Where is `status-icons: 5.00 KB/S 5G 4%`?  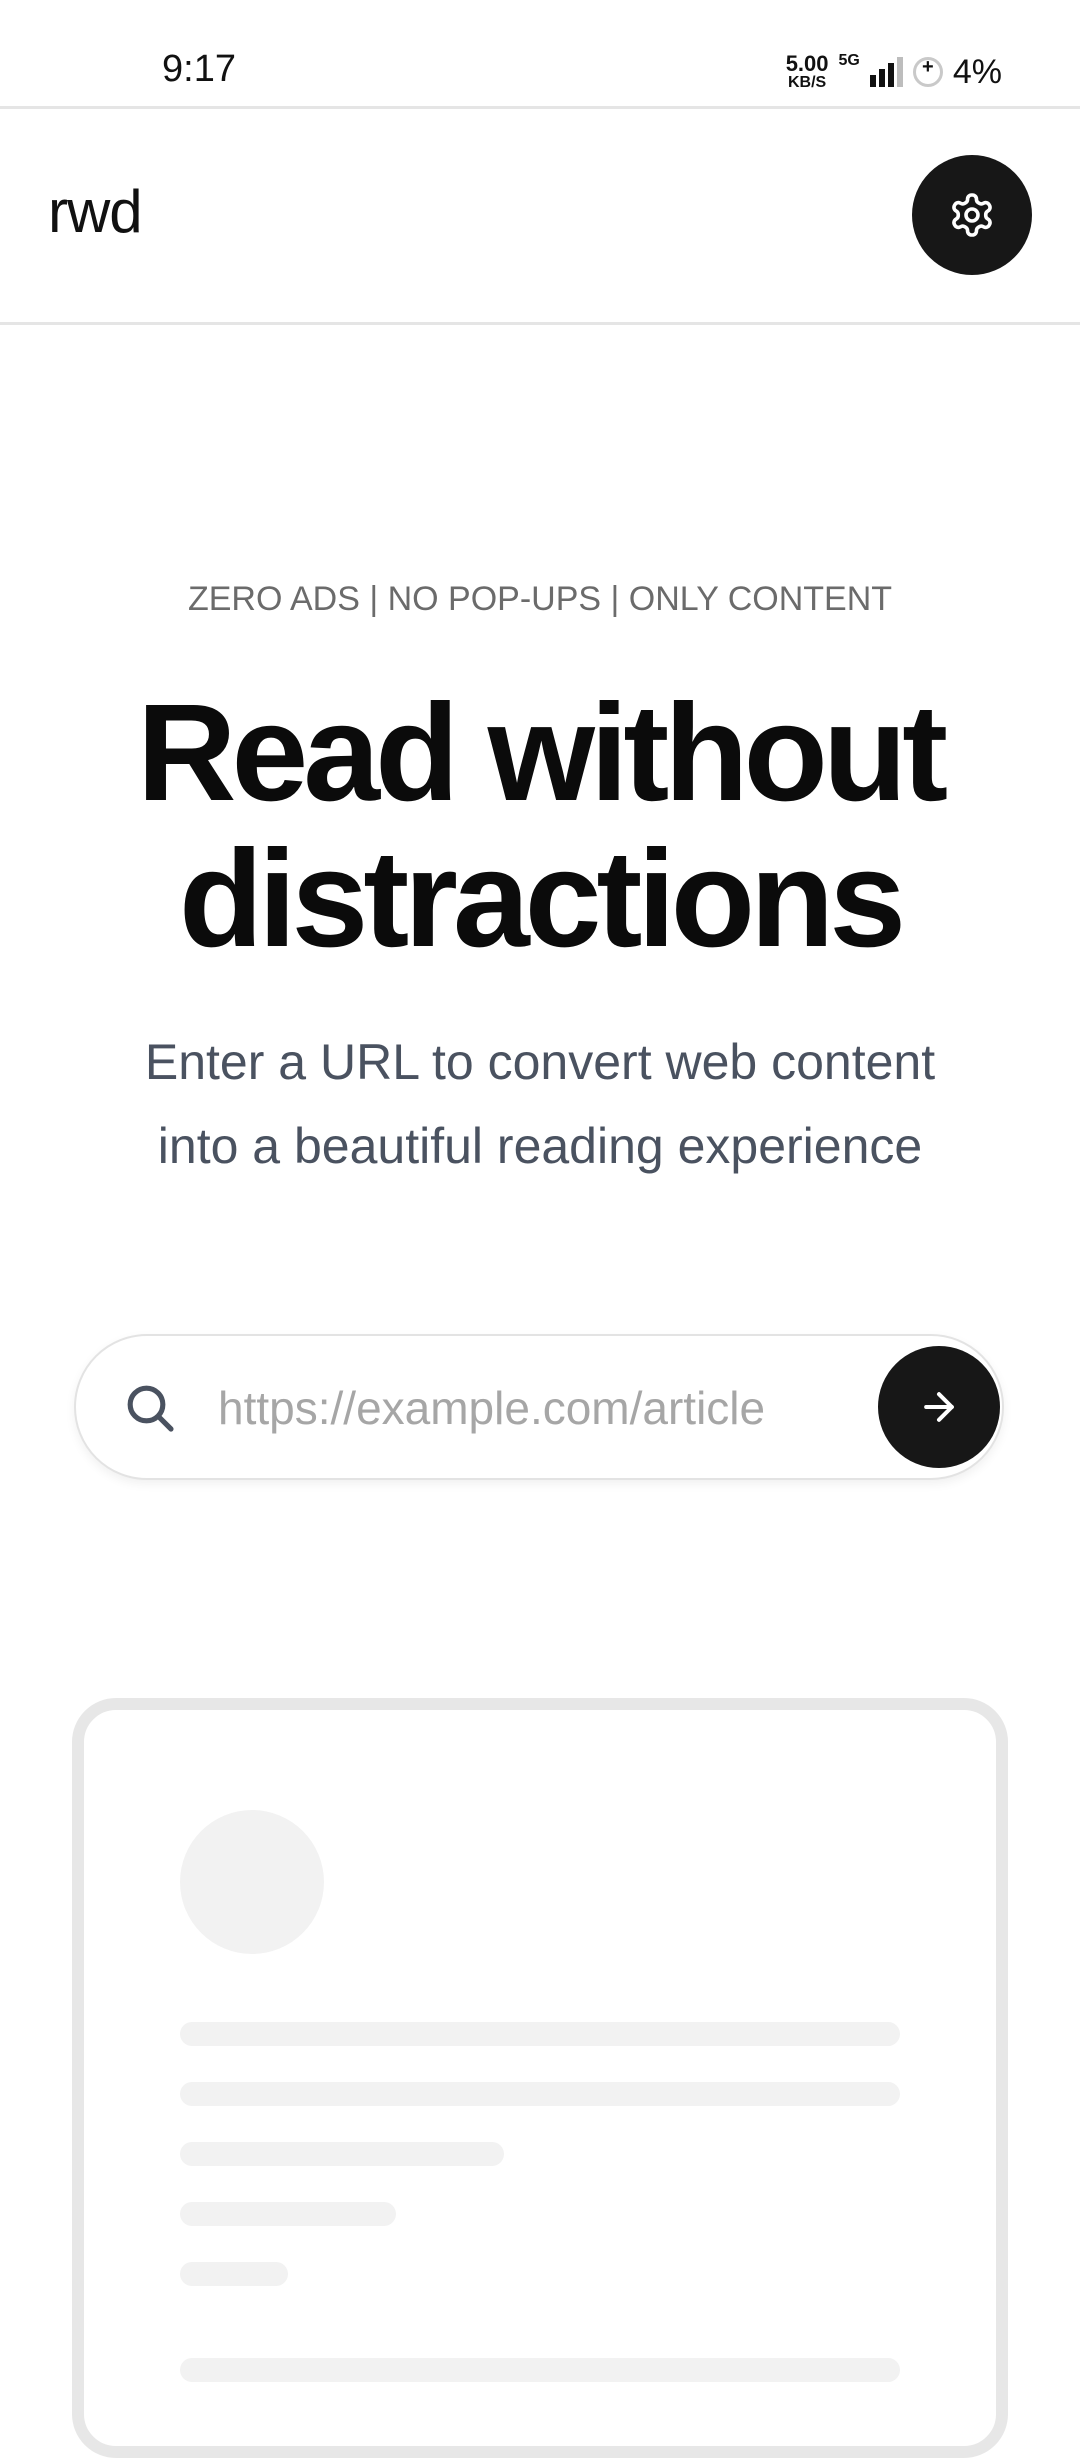
status-icons: 5.00 KB/S 5G 4% is located at coordinates (894, 72).